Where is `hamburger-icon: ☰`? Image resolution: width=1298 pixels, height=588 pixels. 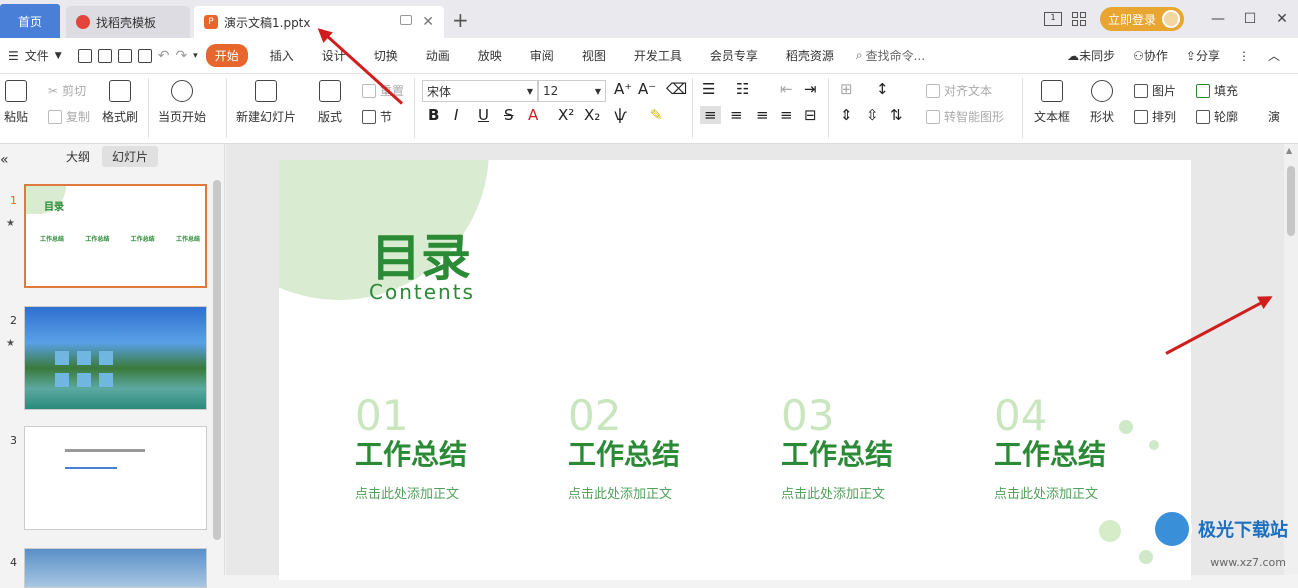
hamburger-icon: ☰ is located at coordinates (13, 56).